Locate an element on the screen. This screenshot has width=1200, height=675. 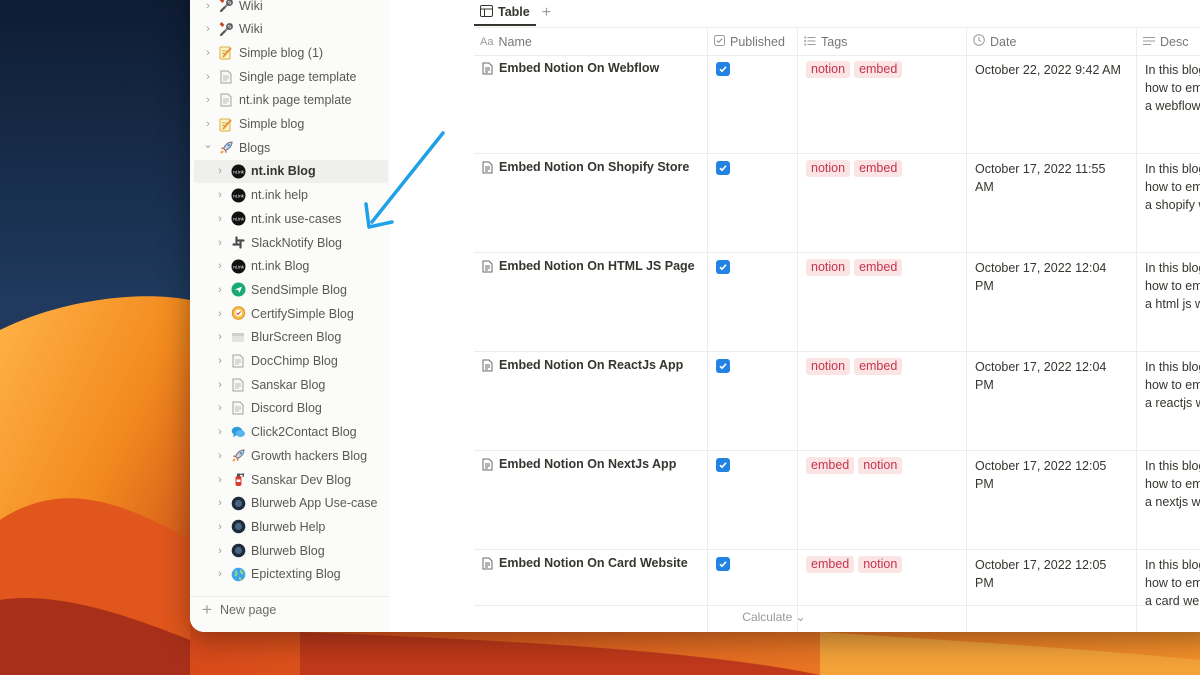
sidebar-item-label: Blurweb App Use-case is located at coordinates (314, 503).